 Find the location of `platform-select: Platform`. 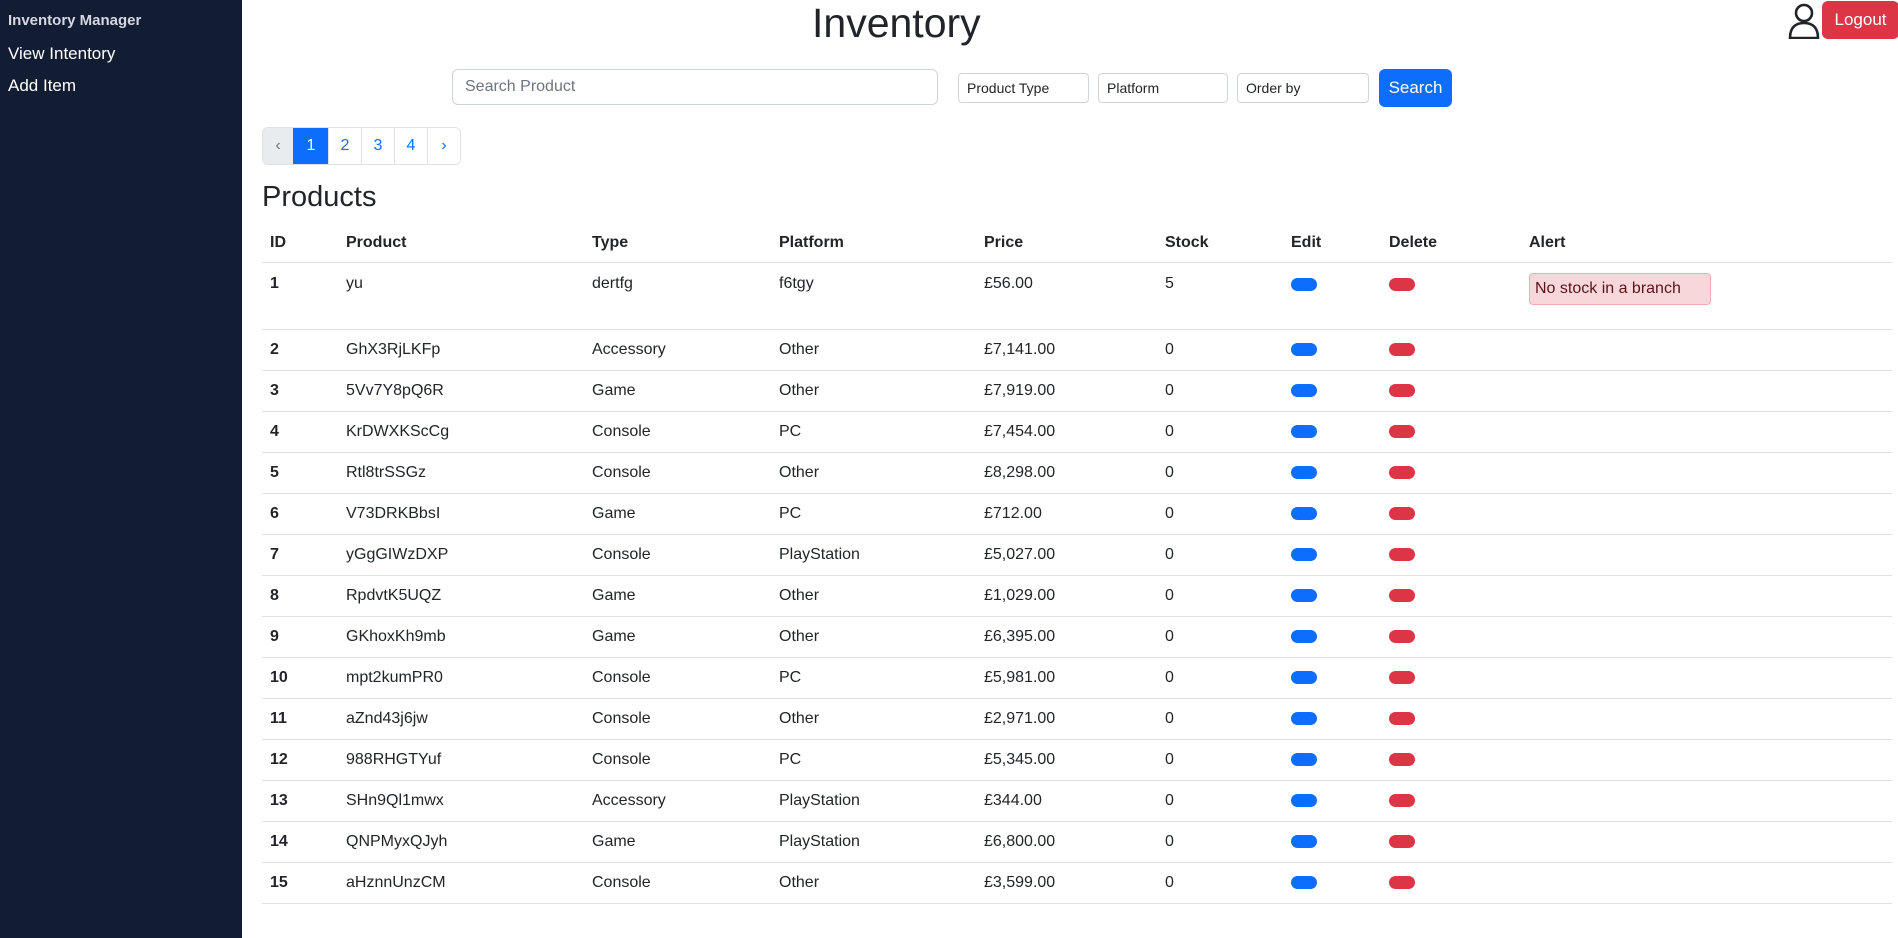

platform-select: Platform is located at coordinates (1163, 88).